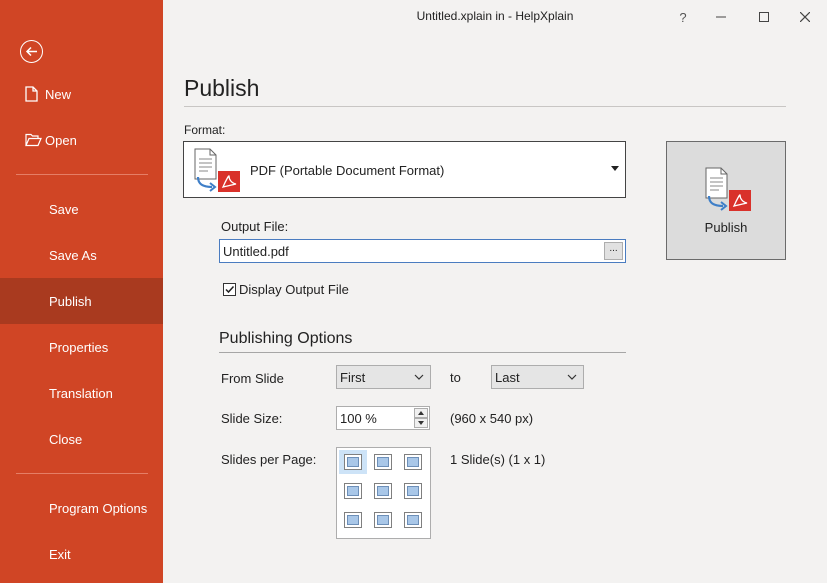 Image resolution: width=827 pixels, height=583 pixels. I want to click on chevron-up-icon, so click(421, 413).